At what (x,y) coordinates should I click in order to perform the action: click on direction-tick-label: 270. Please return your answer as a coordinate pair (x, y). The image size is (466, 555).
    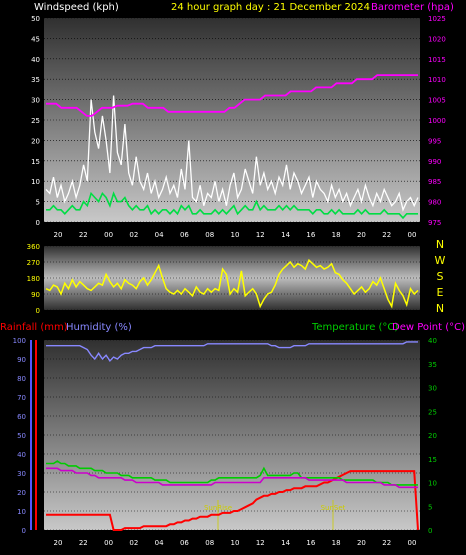
    Looking at the image, I should click on (33, 263).